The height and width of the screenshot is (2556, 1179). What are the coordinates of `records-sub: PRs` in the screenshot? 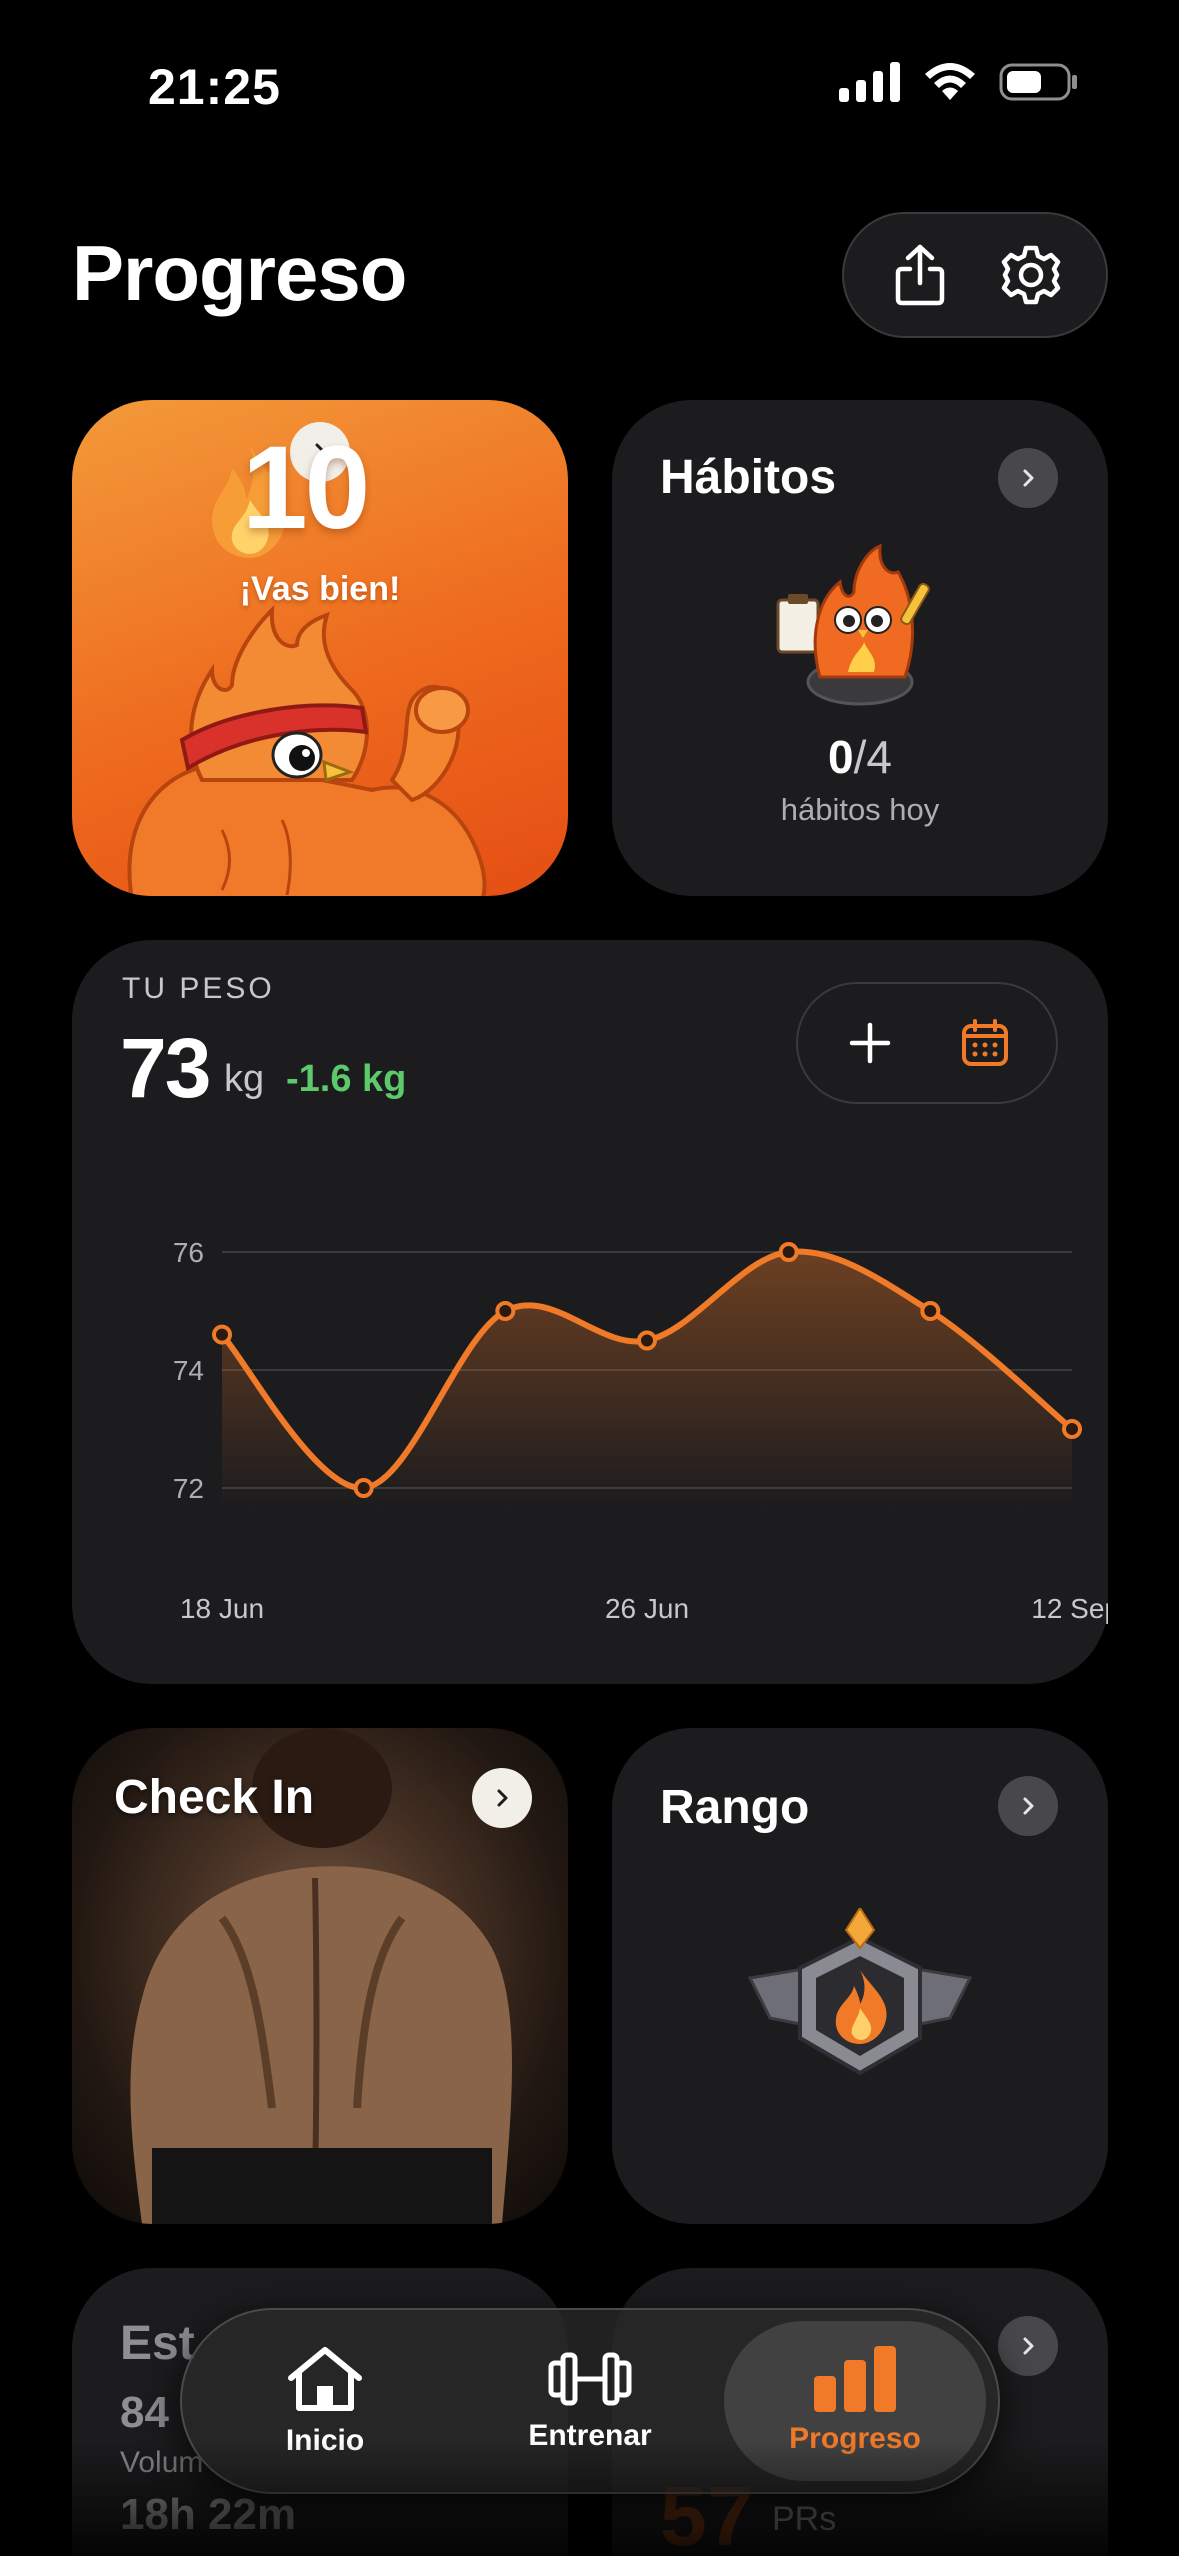 It's located at (804, 2519).